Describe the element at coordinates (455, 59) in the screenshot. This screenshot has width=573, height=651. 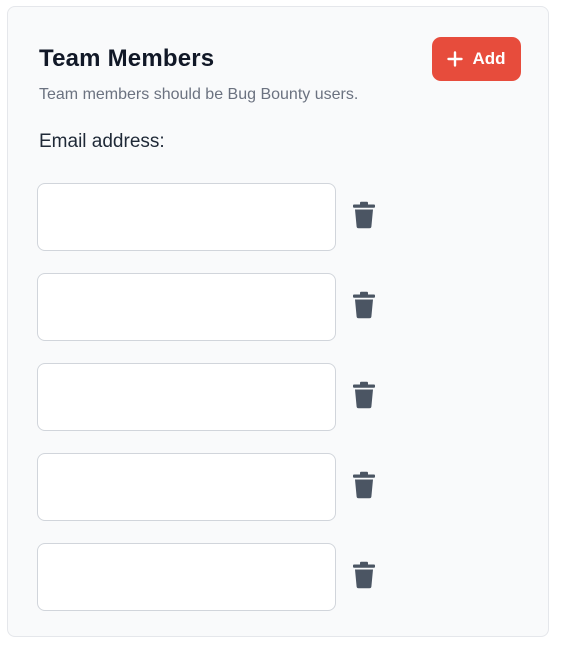
I see `plus-icon` at that location.